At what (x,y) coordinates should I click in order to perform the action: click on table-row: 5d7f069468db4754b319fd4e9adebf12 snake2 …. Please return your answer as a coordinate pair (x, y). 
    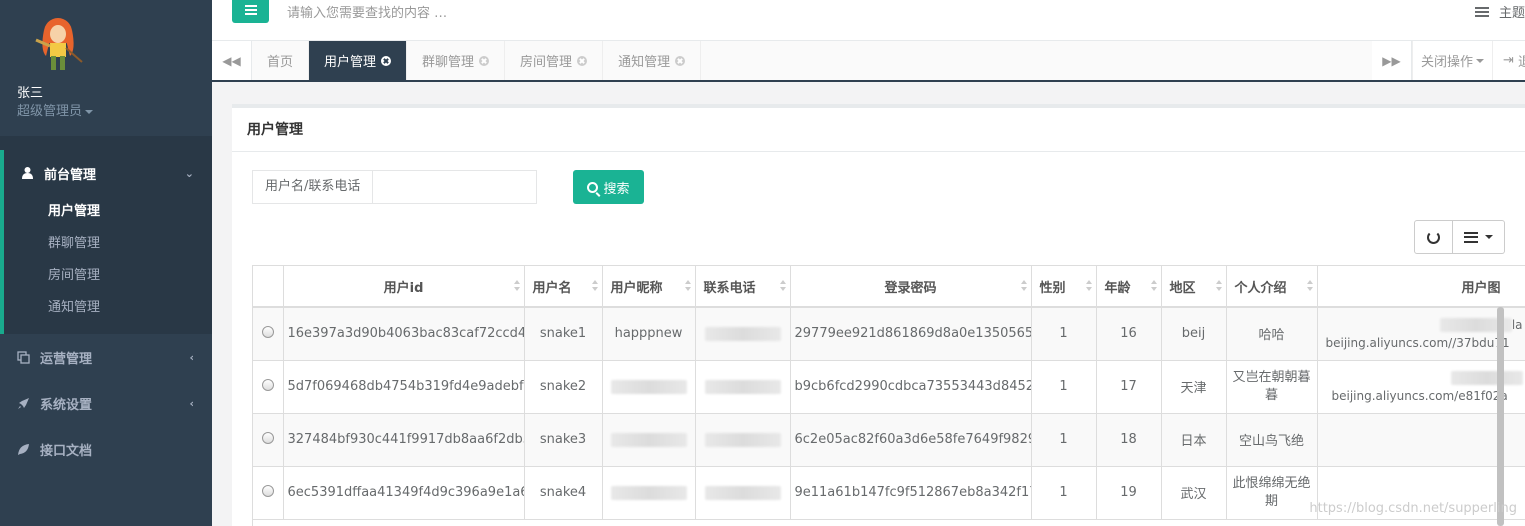
    Looking at the image, I should click on (889, 387).